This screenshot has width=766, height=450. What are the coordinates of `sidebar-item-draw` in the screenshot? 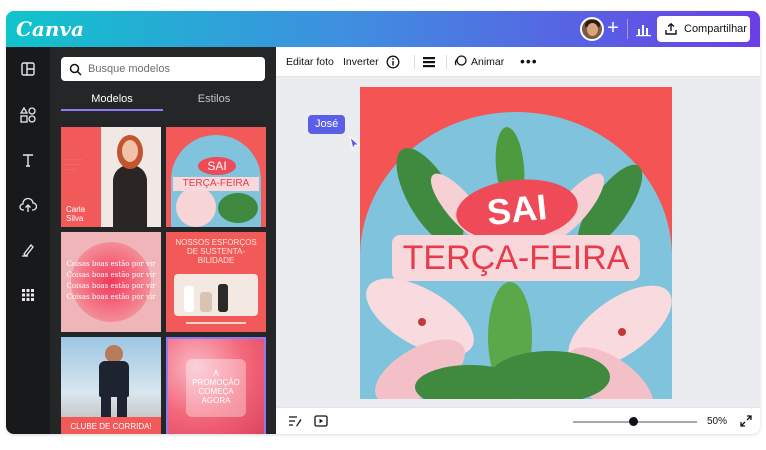 It's located at (28, 250).